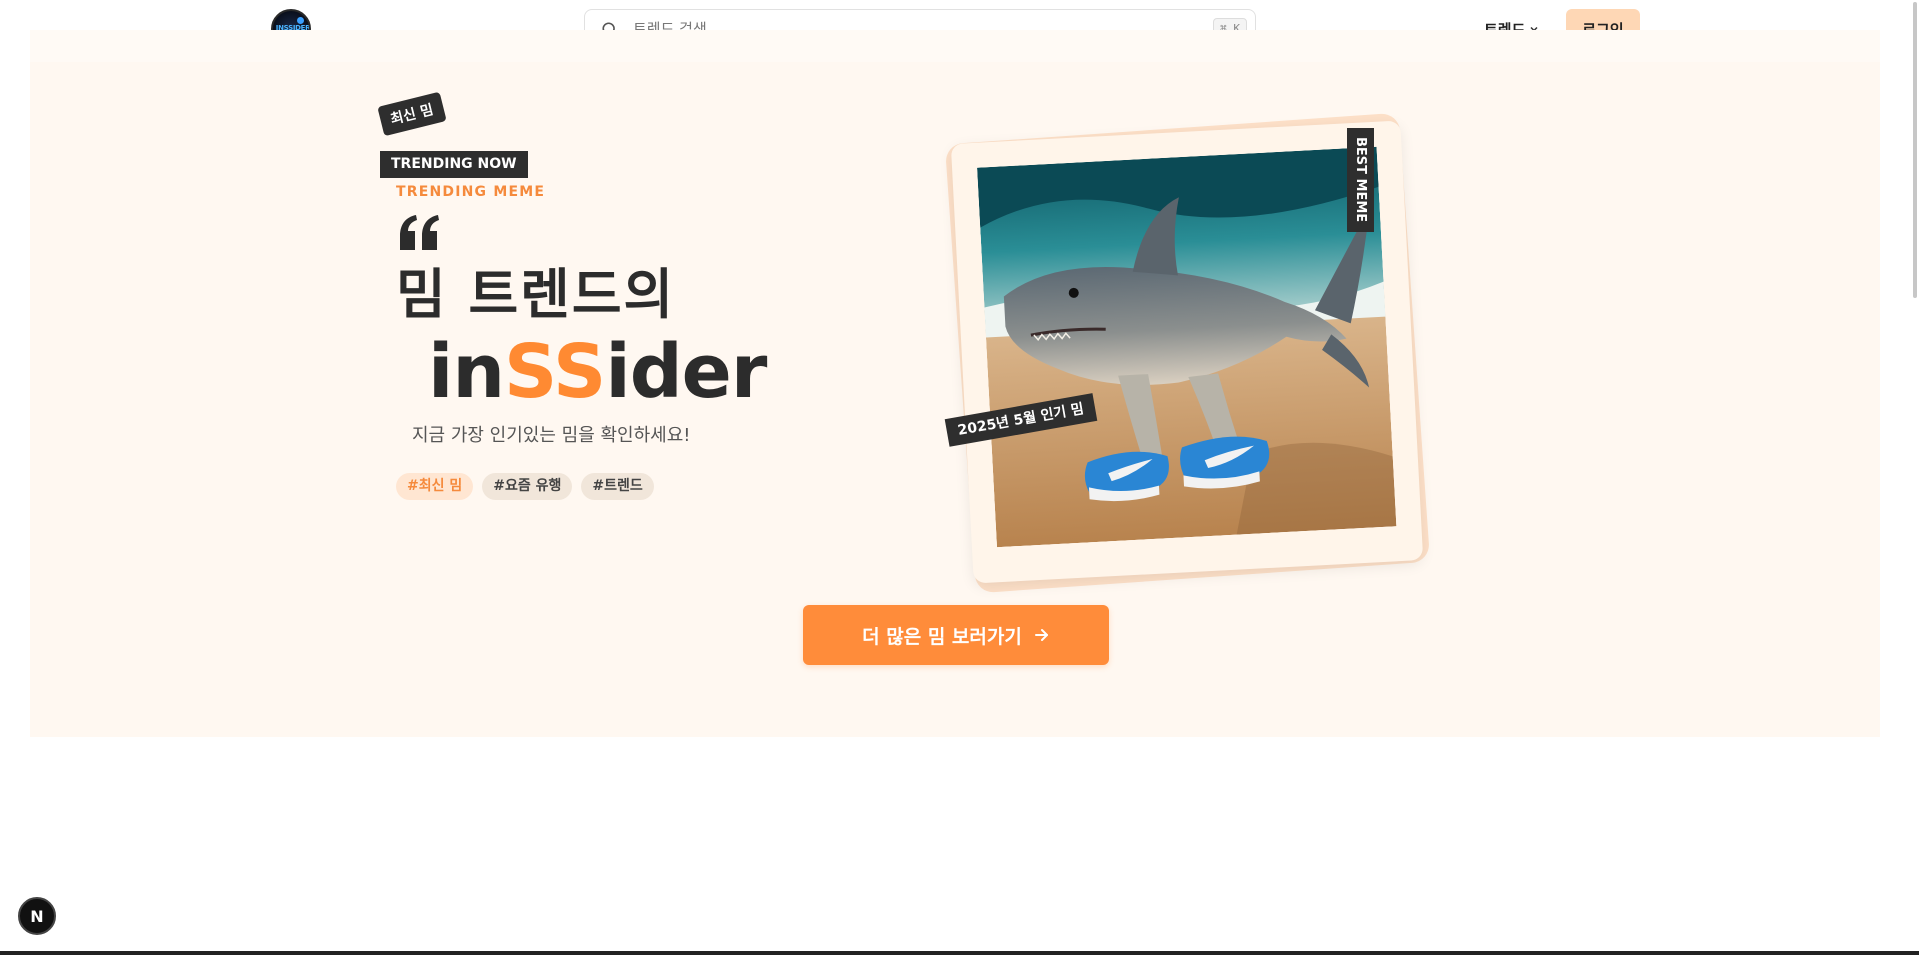 The width and height of the screenshot is (1919, 955). I want to click on hero-tags: #최신 밈 #요즘 유행 #트렌드, so click(525, 486).